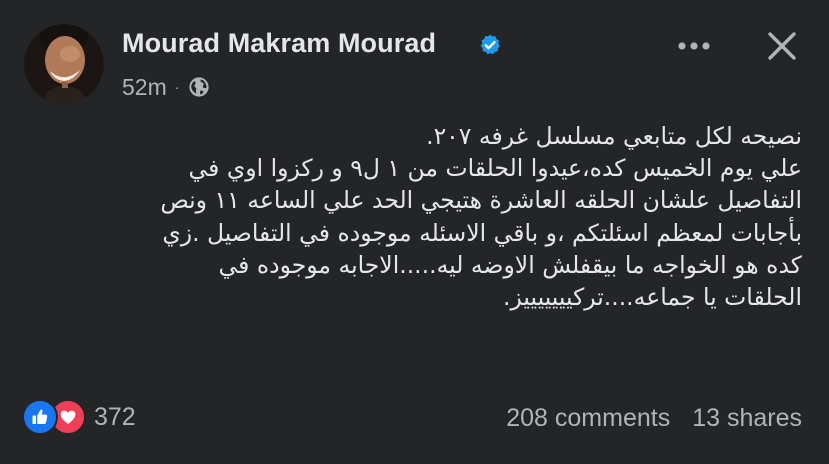 This screenshot has width=829, height=464. I want to click on reaction-count: 372, so click(115, 416).